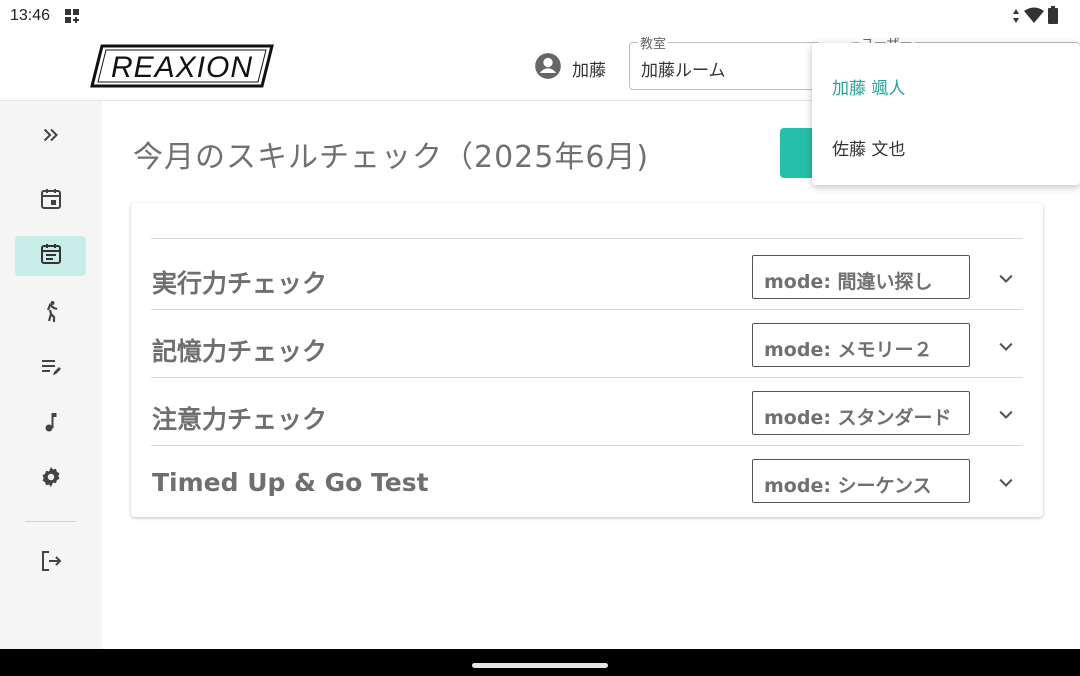 This screenshot has height=676, width=1080. I want to click on check-title: 注意力チェック, so click(240, 419).